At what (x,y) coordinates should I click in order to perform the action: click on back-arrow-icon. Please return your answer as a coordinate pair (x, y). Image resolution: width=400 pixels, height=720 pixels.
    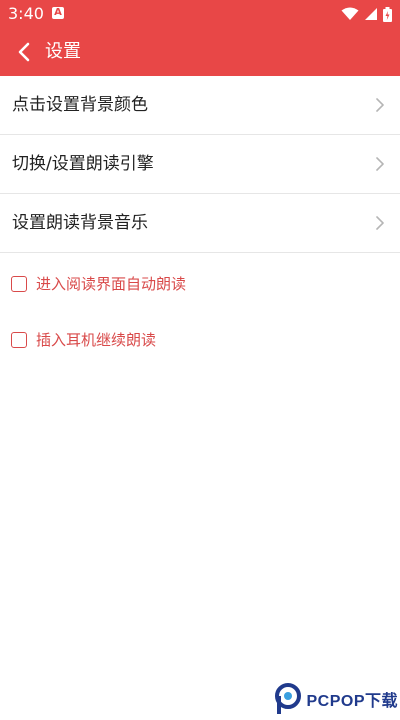
    Looking at the image, I should click on (24, 52).